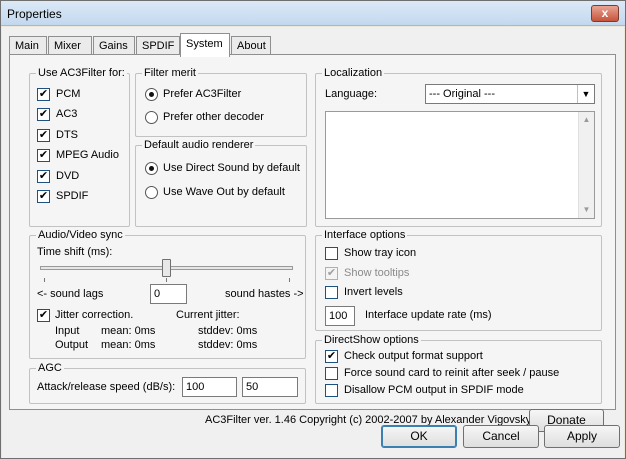 The width and height of the screenshot is (626, 459). I want to click on input-mean: mean: 0ms, so click(128, 331).